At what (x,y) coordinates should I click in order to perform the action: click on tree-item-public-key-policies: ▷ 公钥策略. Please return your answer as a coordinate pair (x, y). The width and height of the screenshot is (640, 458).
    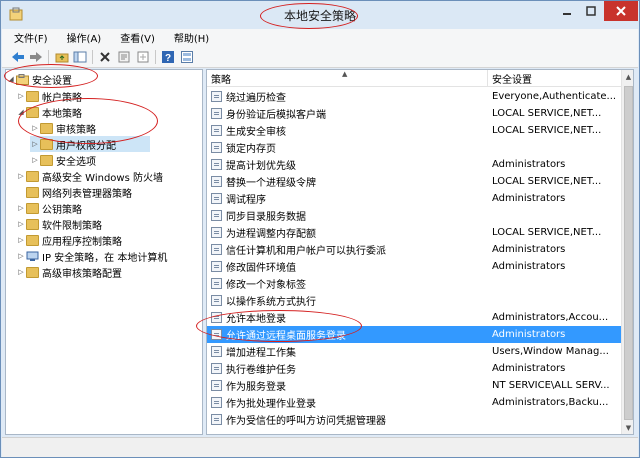
    Looking at the image, I should click on (49, 208).